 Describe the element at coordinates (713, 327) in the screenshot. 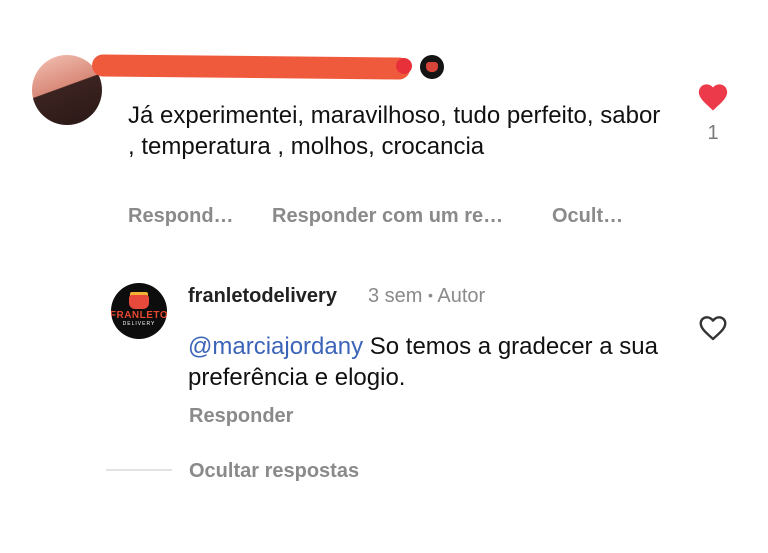

I see `heart-outline-icon` at that location.